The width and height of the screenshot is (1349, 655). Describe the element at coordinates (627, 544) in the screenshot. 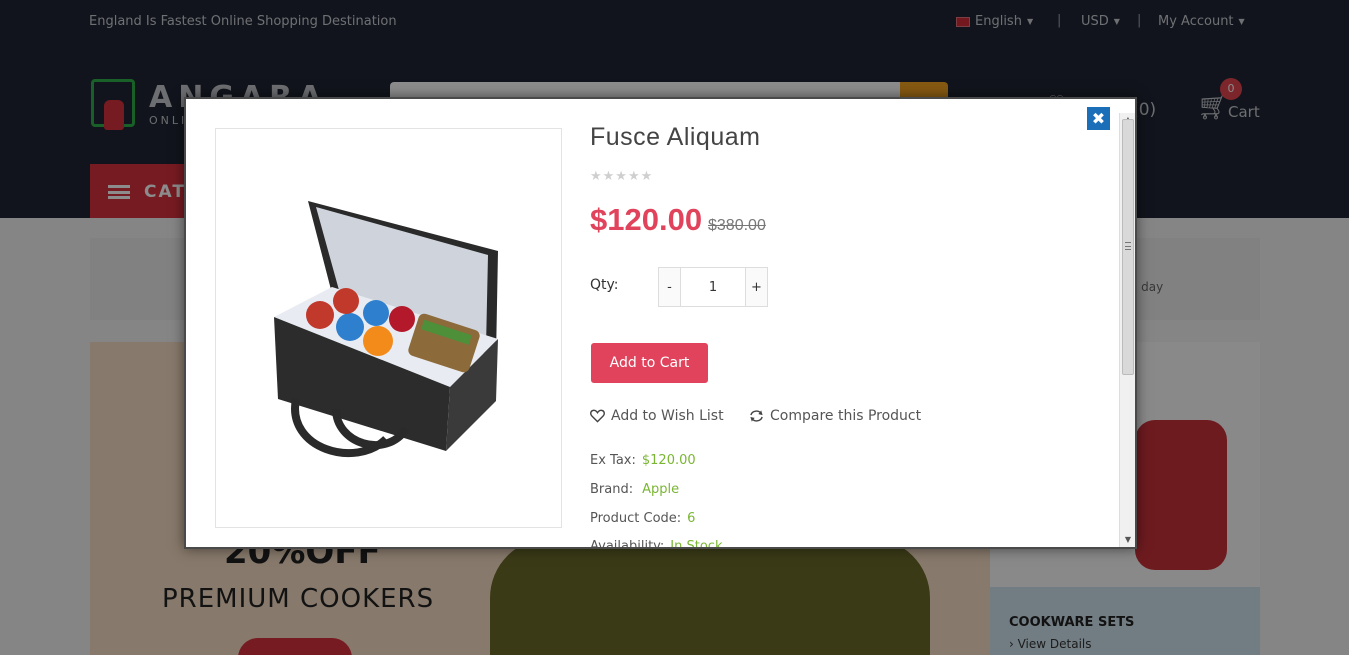

I see `availability-label: Availability:` at that location.